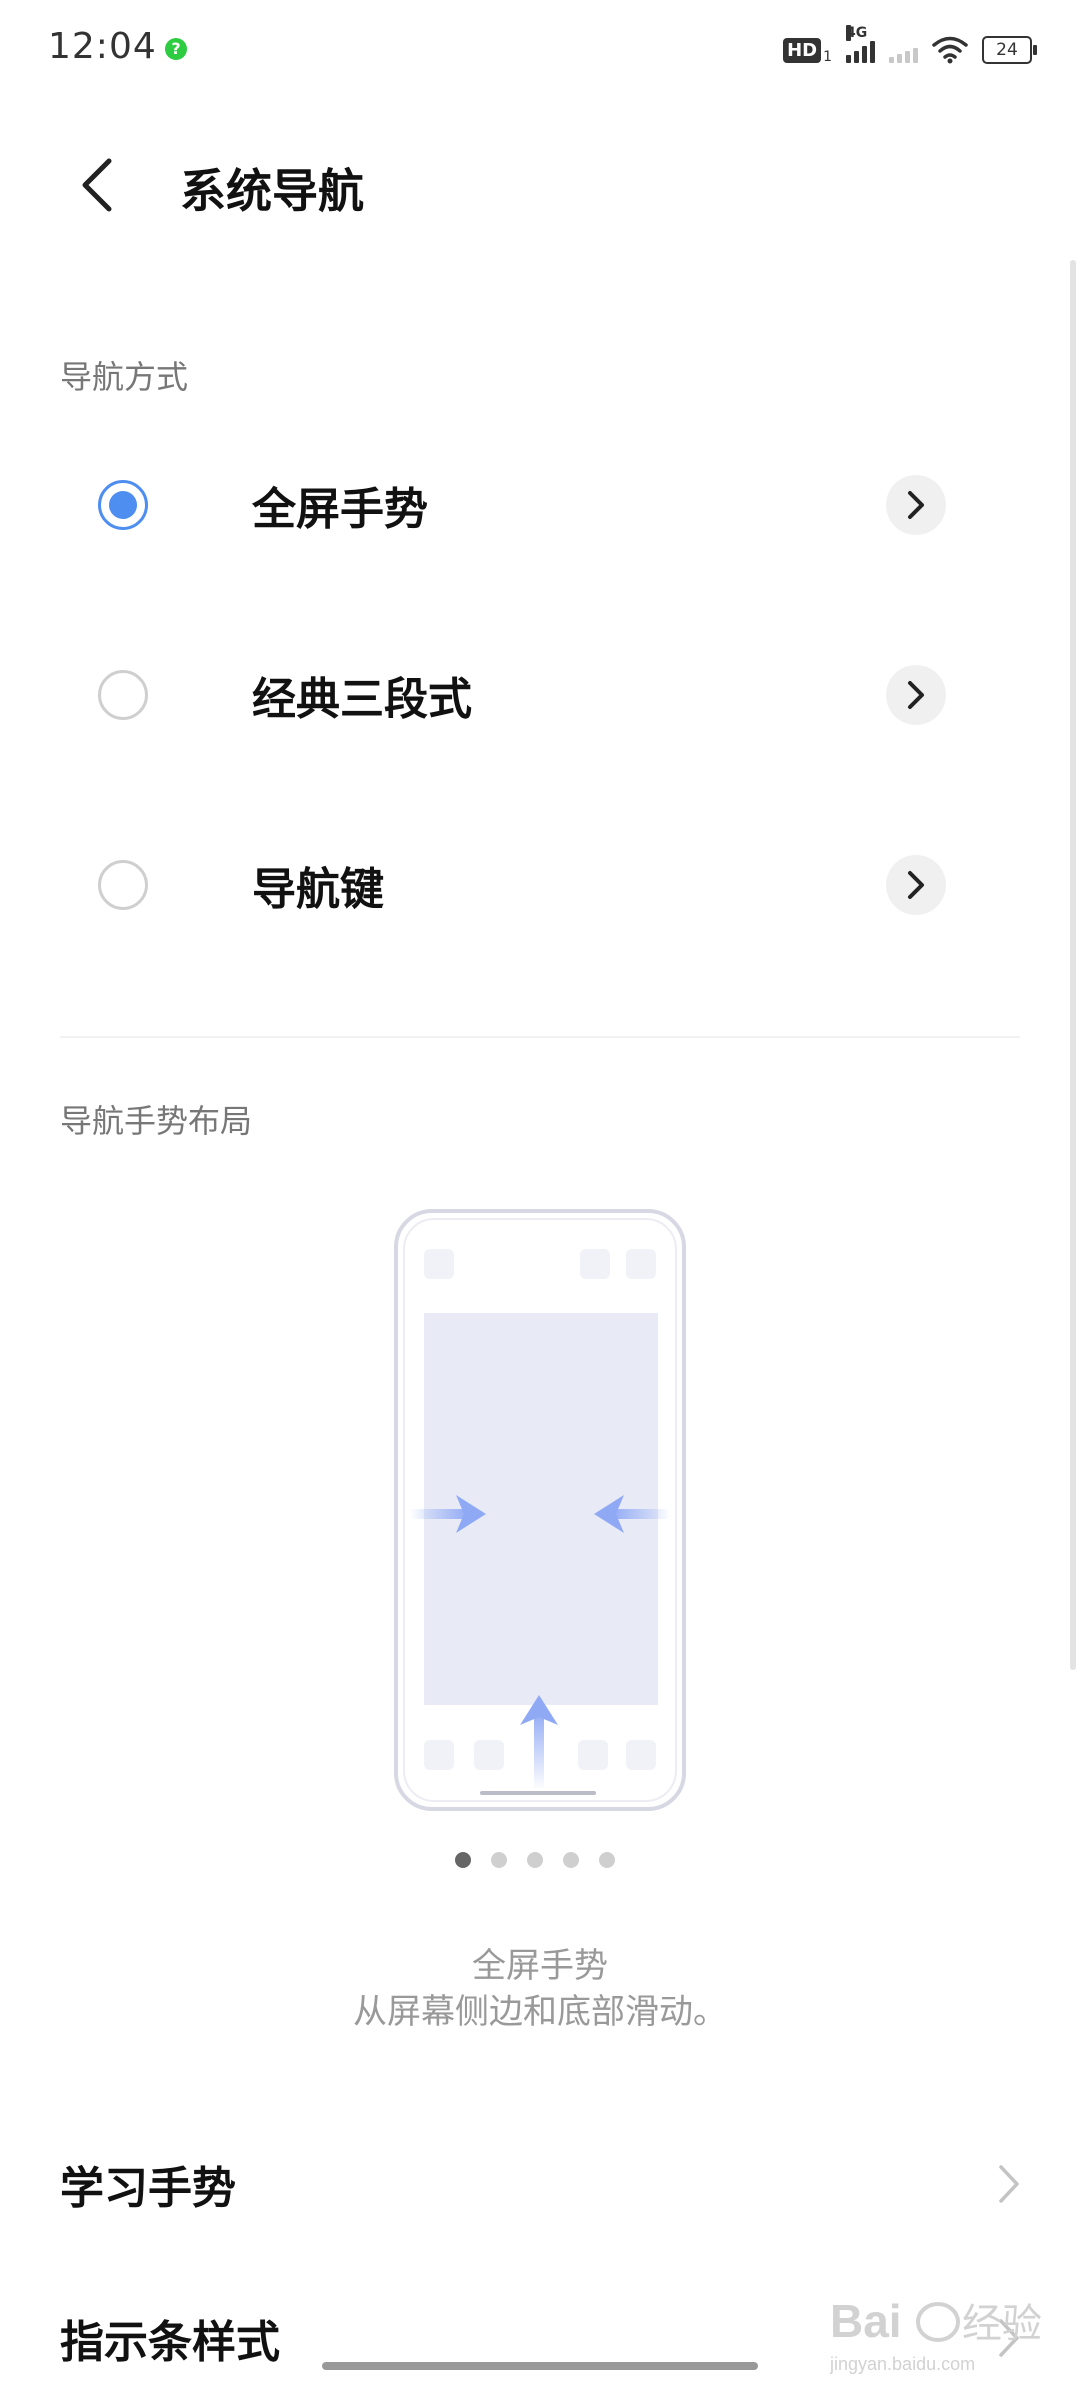  I want to click on status-time: 12:04, so click(102, 46).